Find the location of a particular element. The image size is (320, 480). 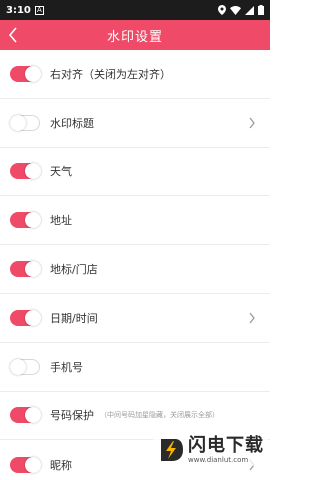

chevron-left-icon is located at coordinates (12, 35).